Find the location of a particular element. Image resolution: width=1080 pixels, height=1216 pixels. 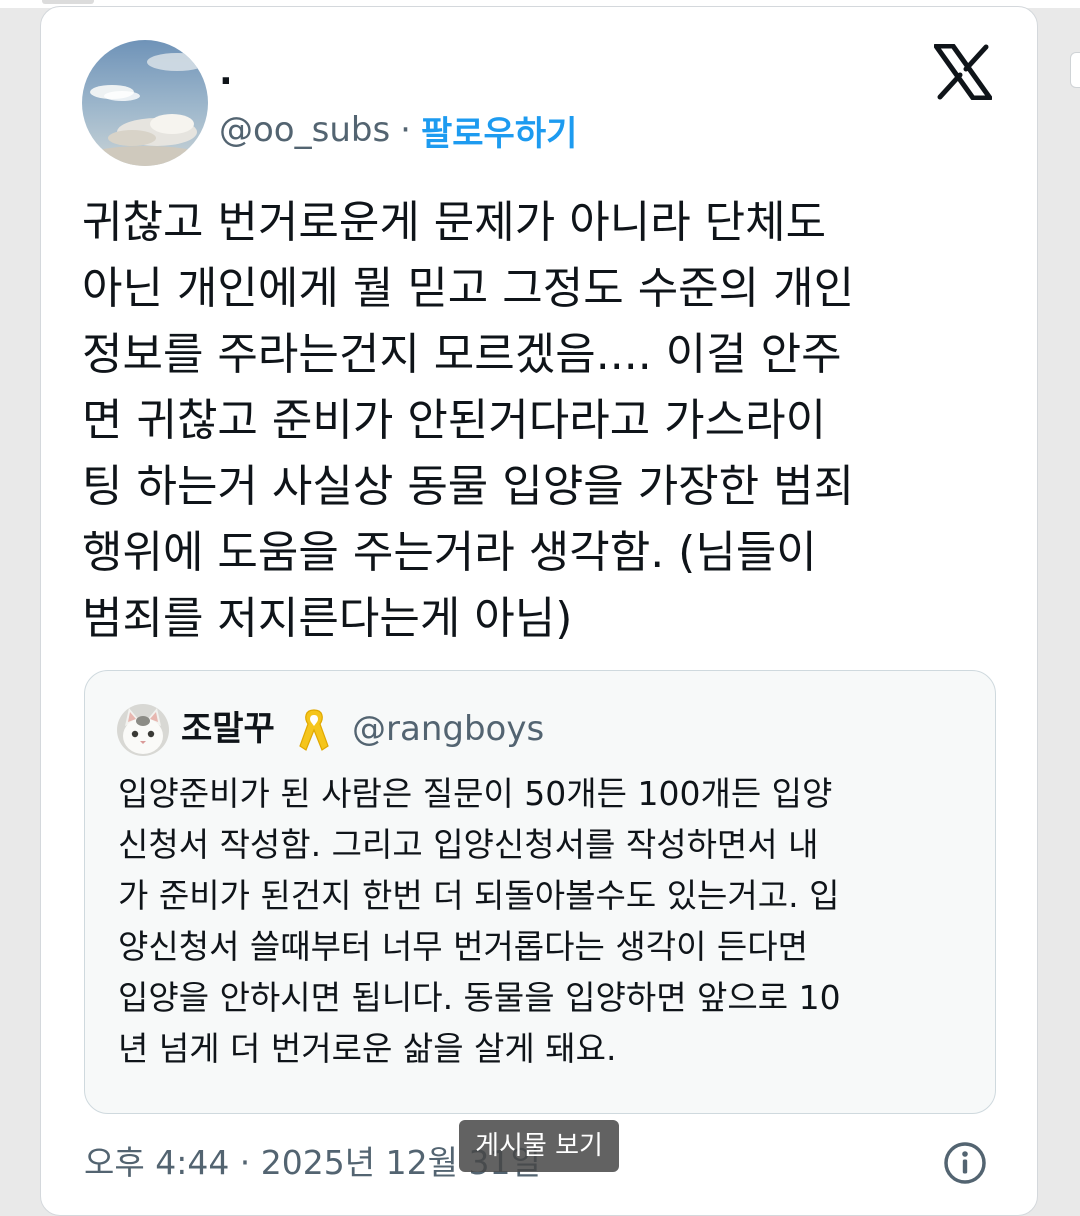

tweet-text-line: 범죄를 저지른다는게 아님) is located at coordinates (327, 618).